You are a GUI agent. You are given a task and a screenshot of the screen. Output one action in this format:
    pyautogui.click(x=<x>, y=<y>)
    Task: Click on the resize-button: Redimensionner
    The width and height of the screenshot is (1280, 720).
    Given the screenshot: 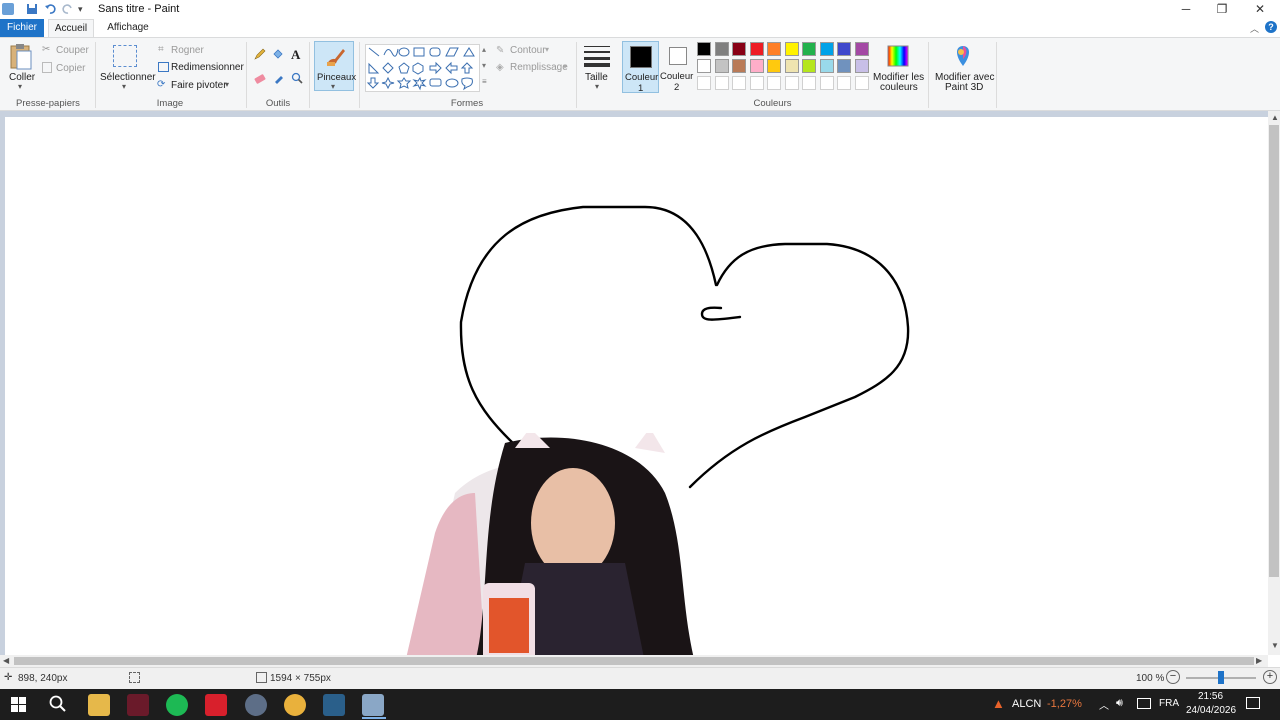 What is the action you would take?
    pyautogui.click(x=207, y=67)
    